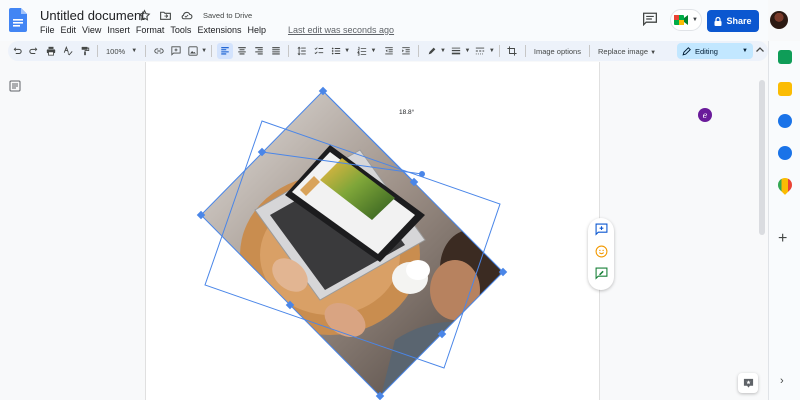  Describe the element at coordinates (785, 89) in the screenshot. I see `keep-icon` at that location.